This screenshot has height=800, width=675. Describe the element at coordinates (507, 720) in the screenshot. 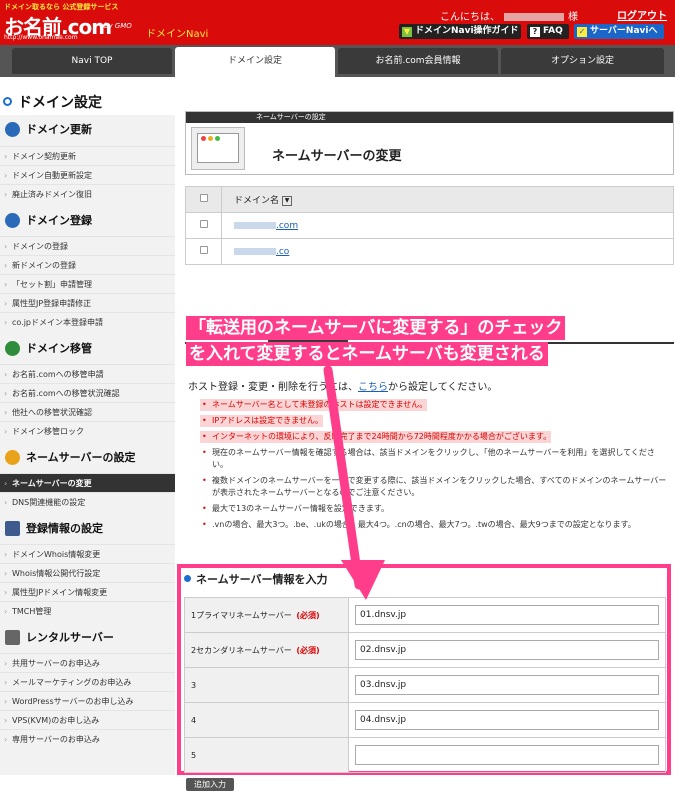

I see `nameserver-4-input: 04.dnsv.jp` at that location.